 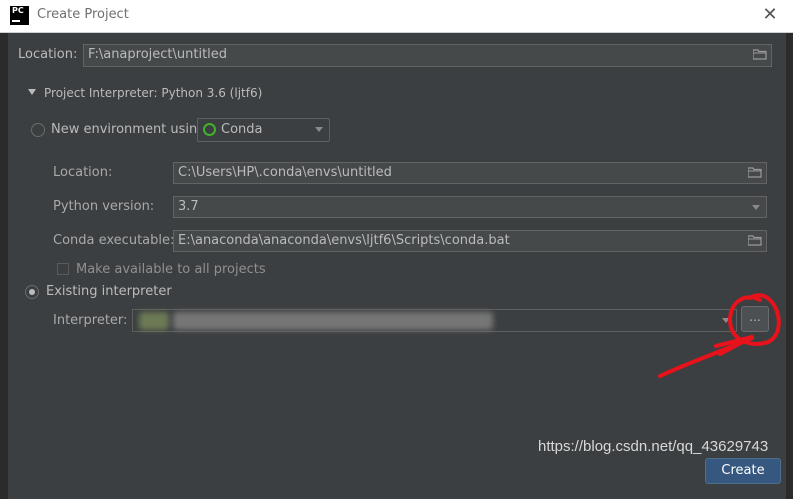 I want to click on location-value: F:\anaproject\untitled, so click(x=158, y=54).